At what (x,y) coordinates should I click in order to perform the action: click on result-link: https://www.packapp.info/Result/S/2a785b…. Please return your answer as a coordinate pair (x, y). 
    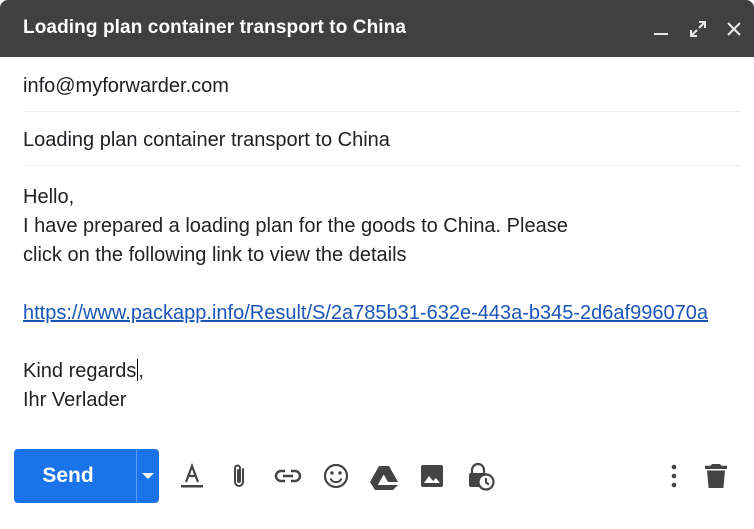
    Looking at the image, I should click on (365, 313).